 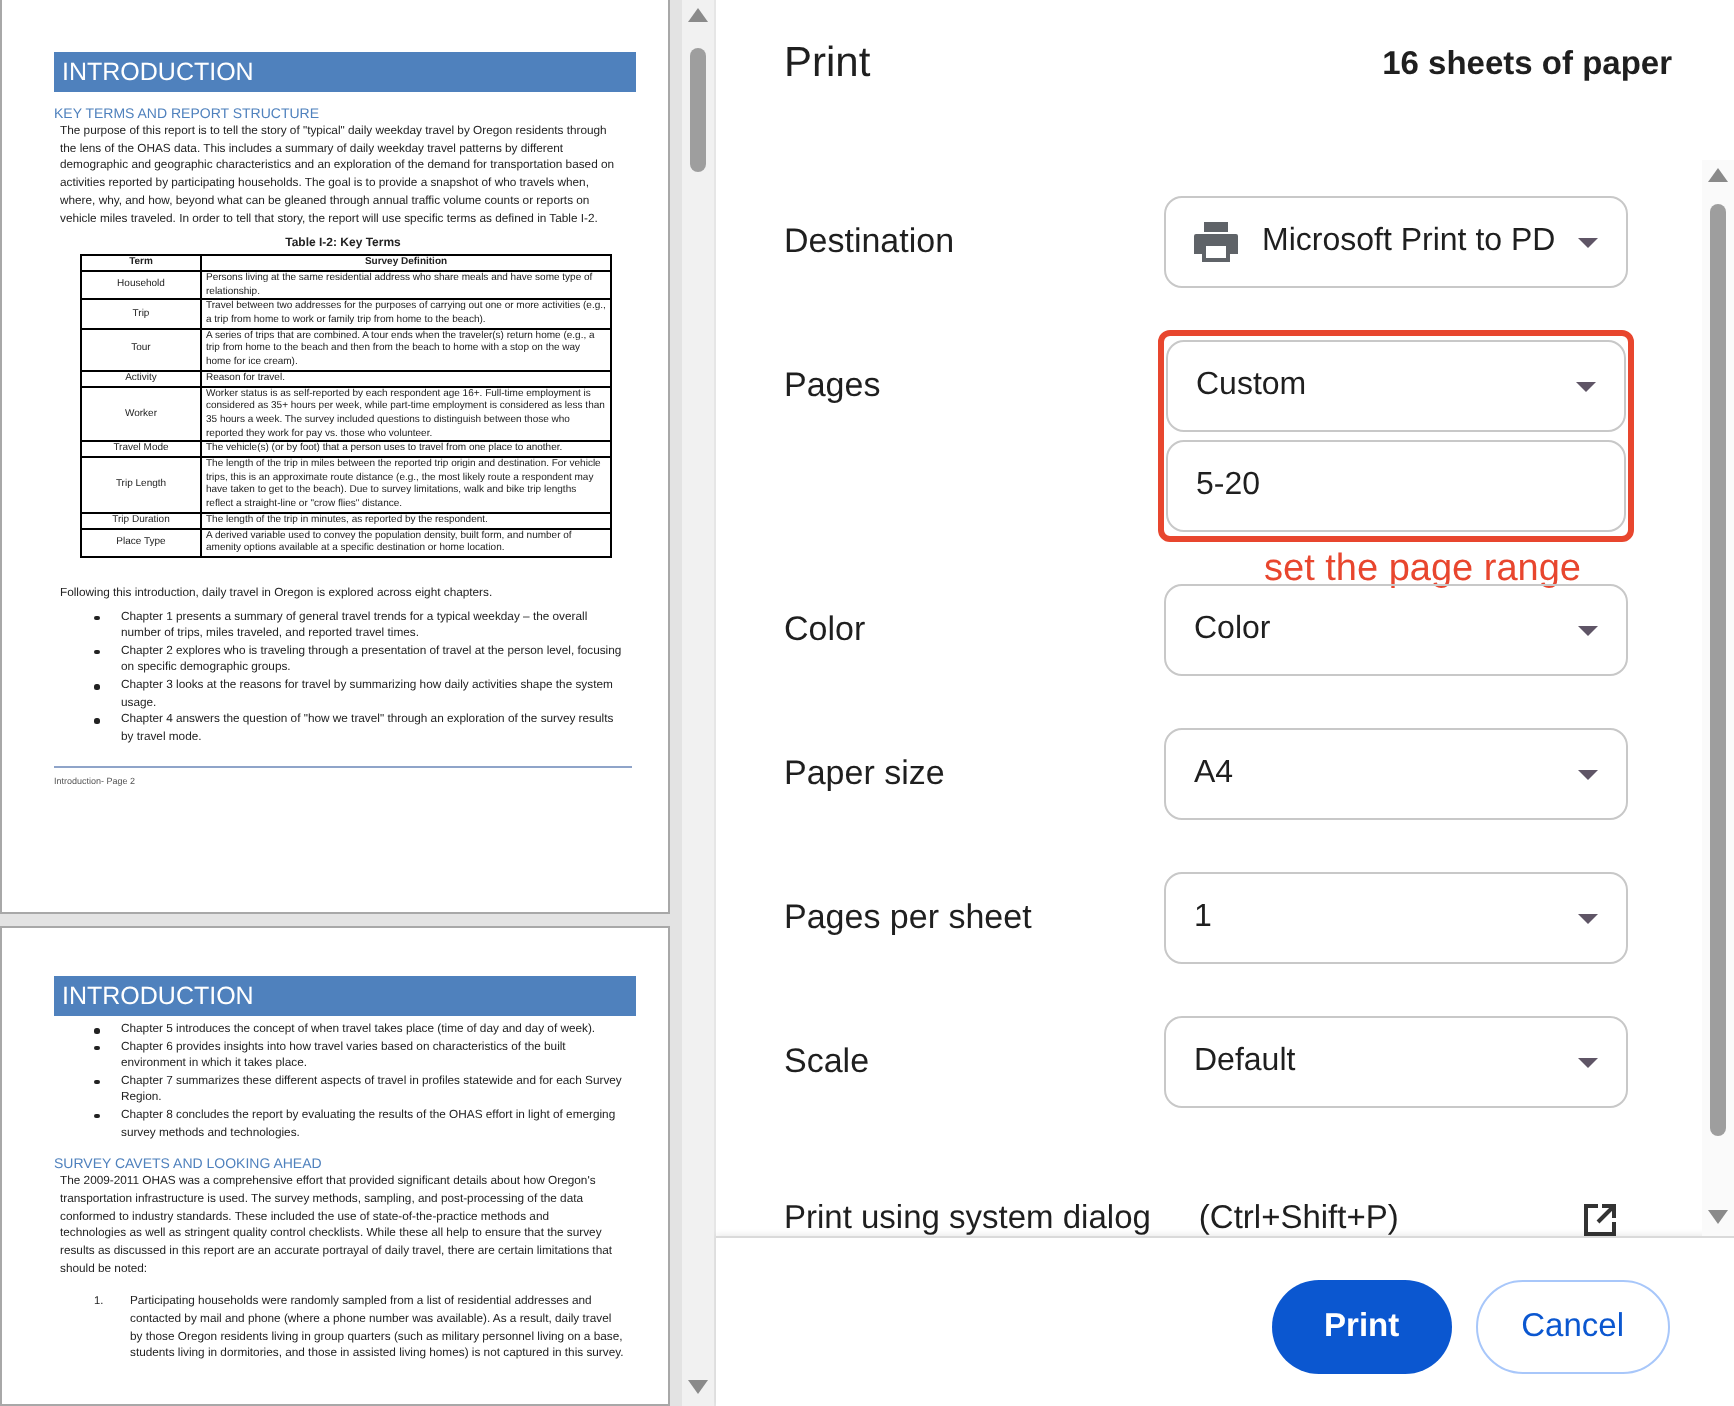 I want to click on dialog-title: Print, so click(x=827, y=64).